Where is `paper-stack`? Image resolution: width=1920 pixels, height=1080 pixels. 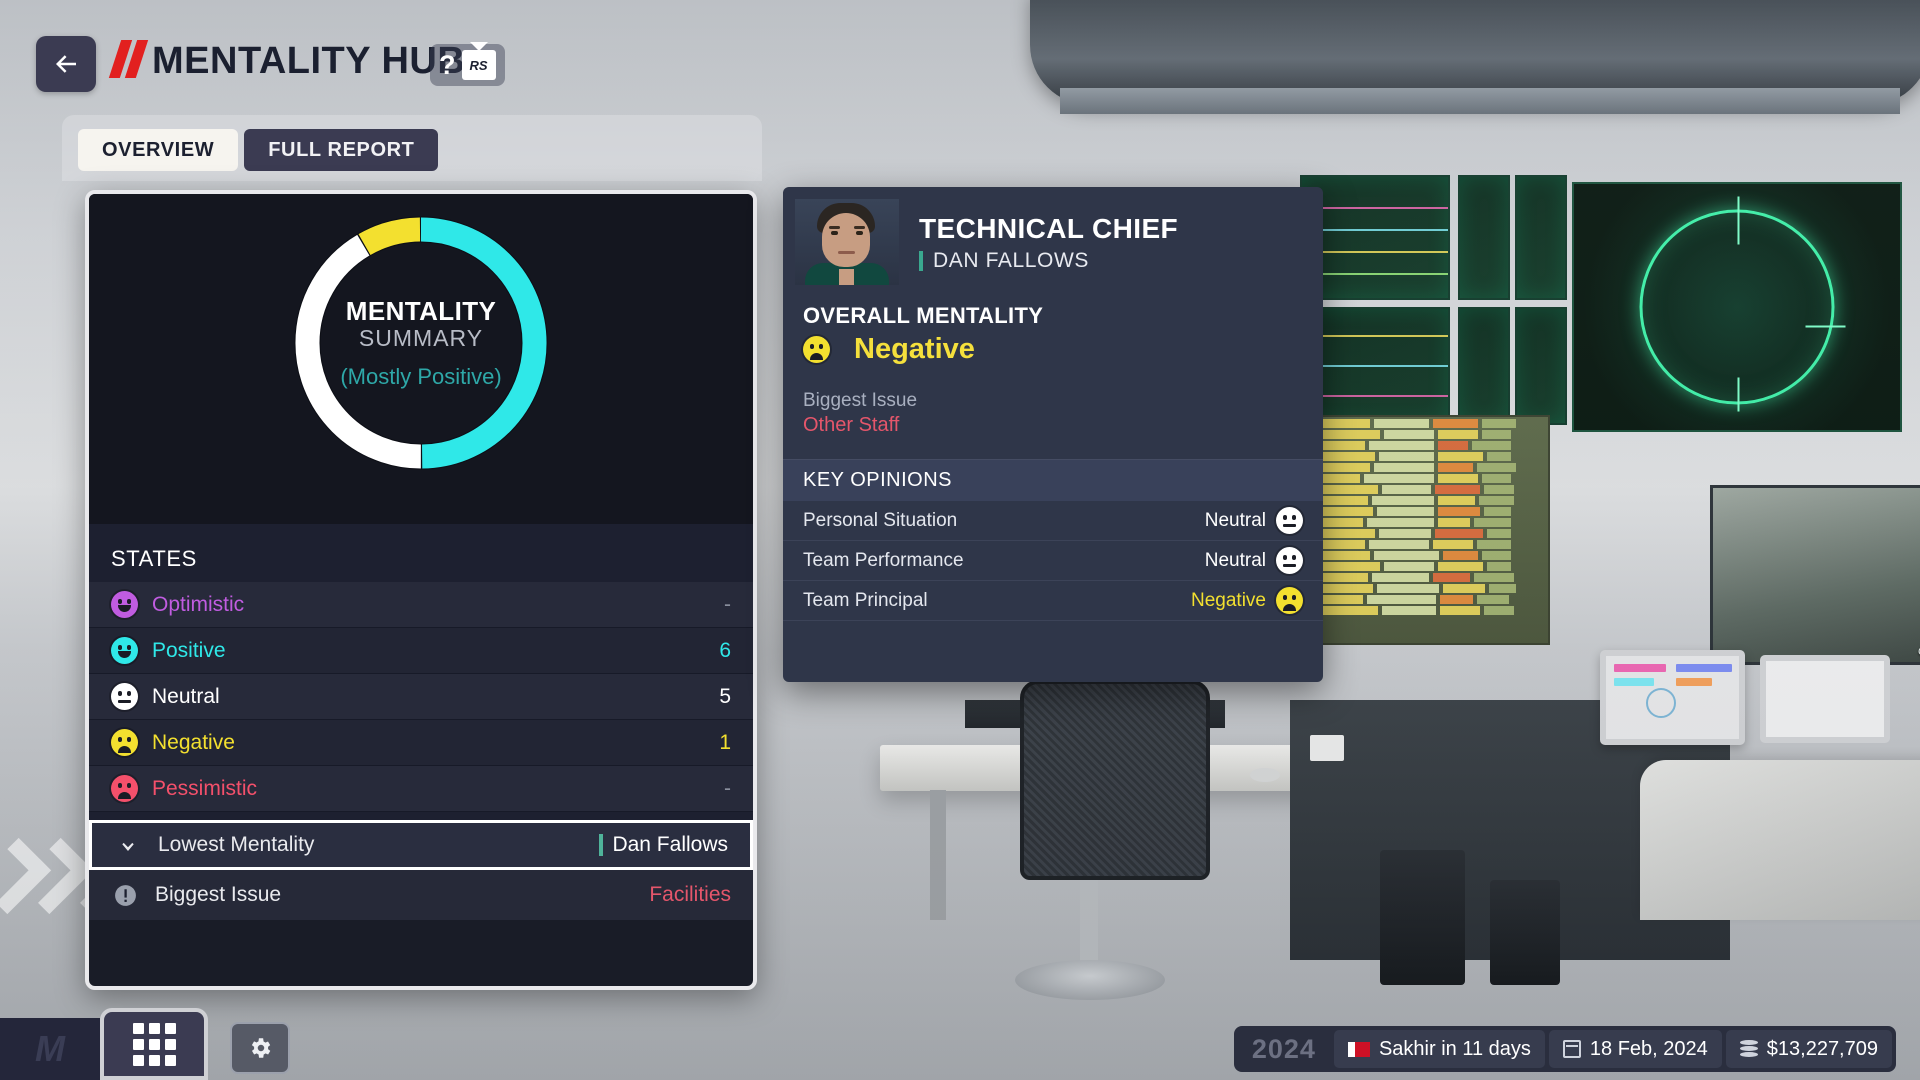 paper-stack is located at coordinates (1327, 748).